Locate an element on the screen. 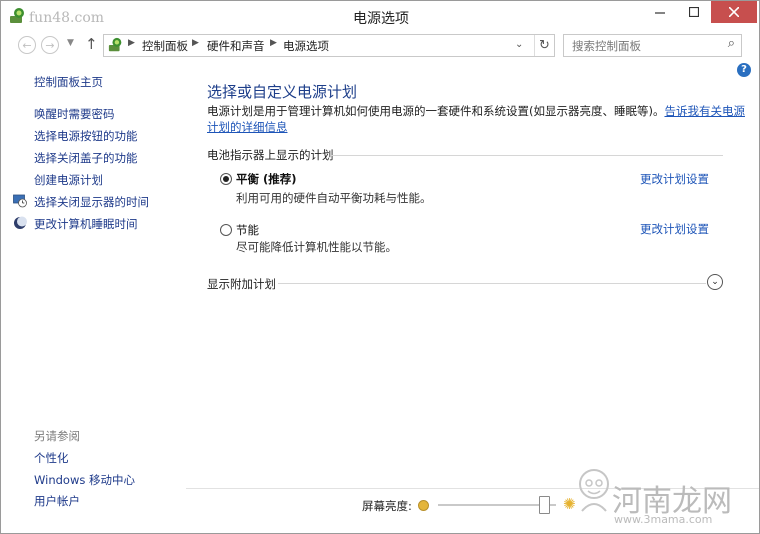  search-input: 搜索控制面板 ⌕ is located at coordinates (652, 45).